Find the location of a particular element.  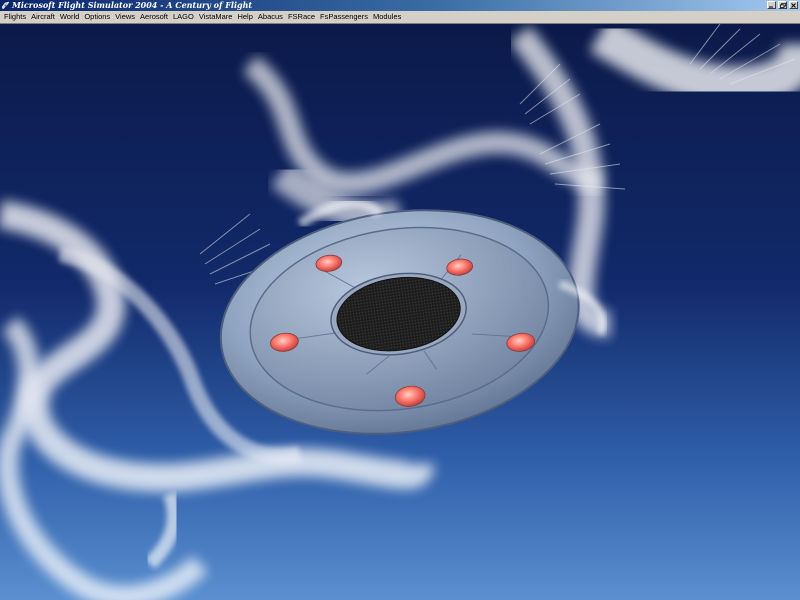

restore-icon is located at coordinates (782, 5).